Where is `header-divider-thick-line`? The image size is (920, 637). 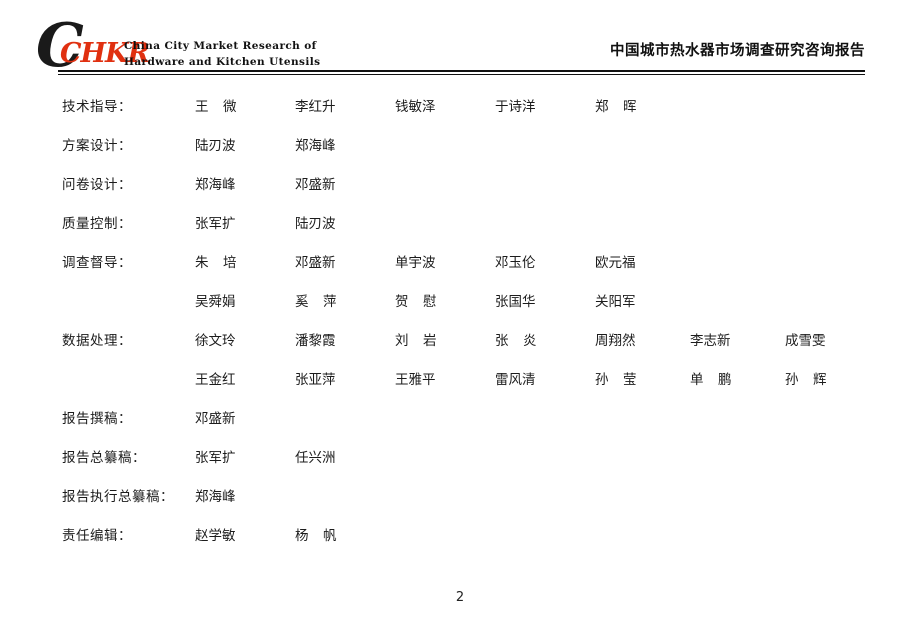 header-divider-thick-line is located at coordinates (461, 71).